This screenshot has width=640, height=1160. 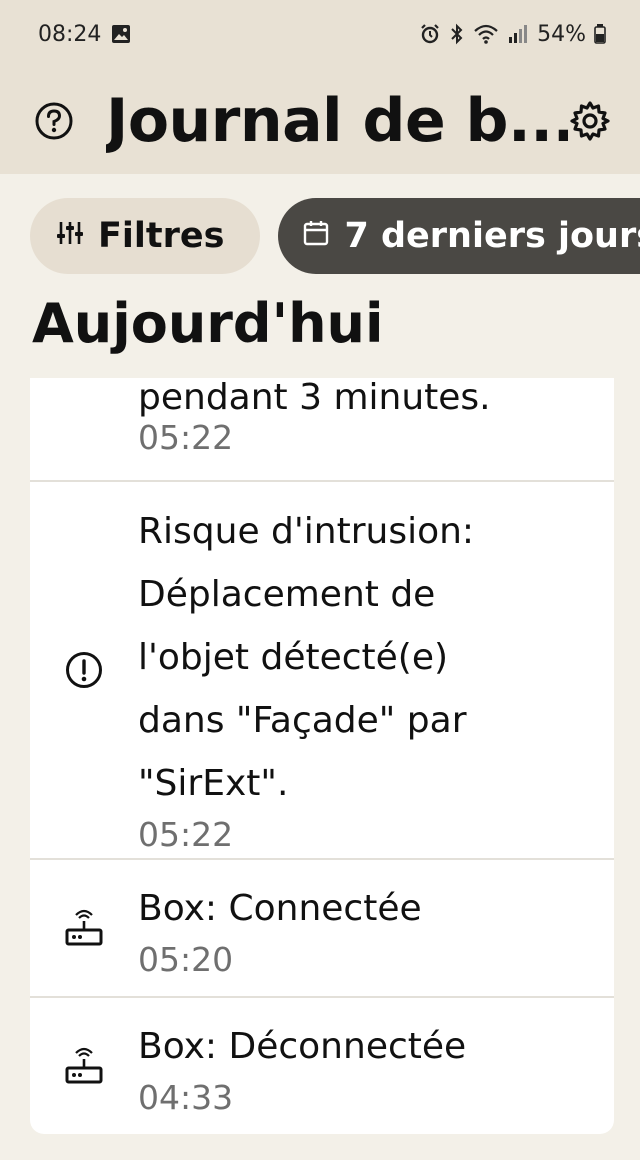 I want to click on event-time: 05:20, so click(x=186, y=959).